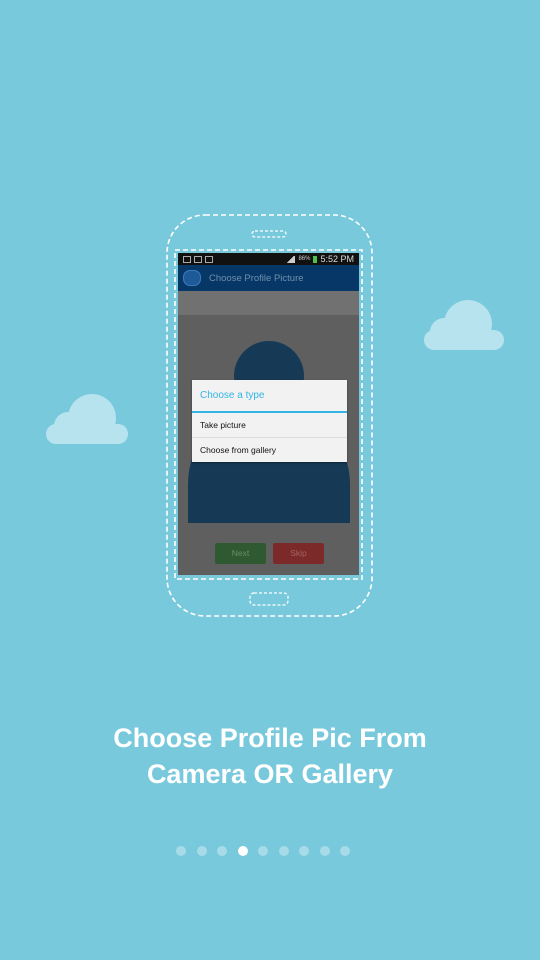 Image resolution: width=540 pixels, height=960 pixels. What do you see at coordinates (268, 303) in the screenshot?
I see `content-header-band` at bounding box center [268, 303].